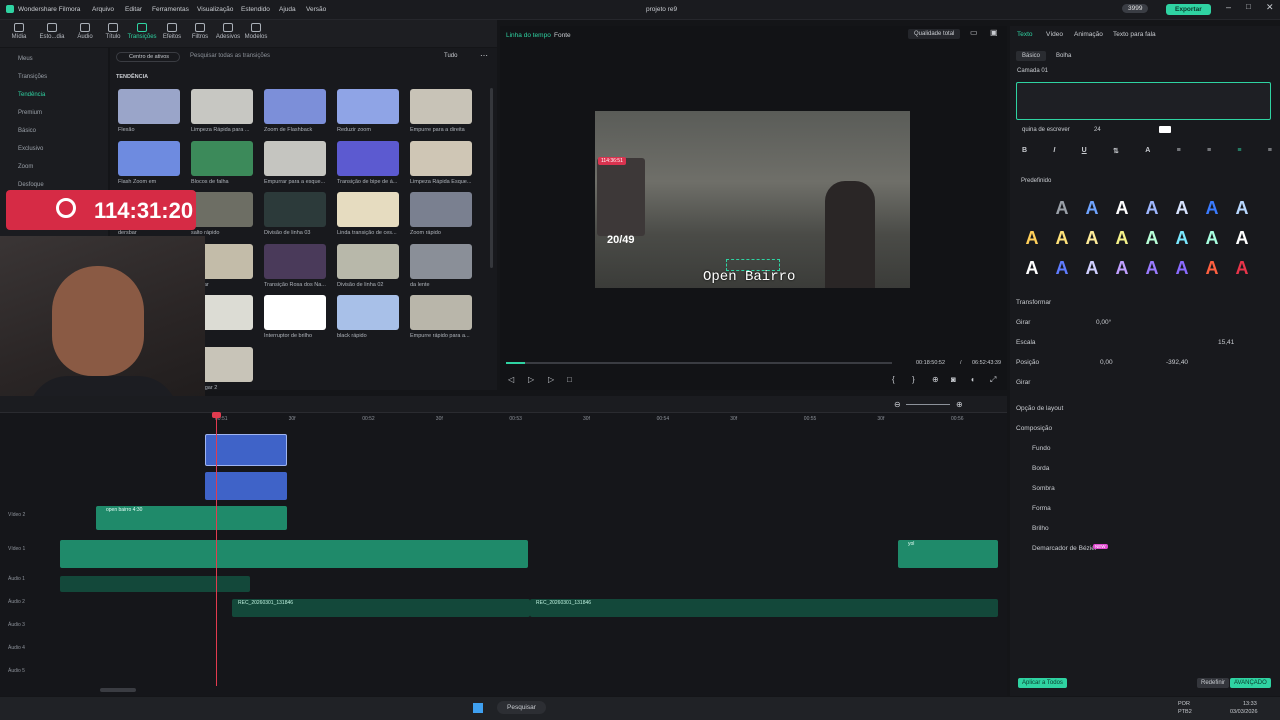 The width and height of the screenshot is (1280, 720). I want to click on audio2-clip-a: REC_20260301_131846, so click(381, 608).